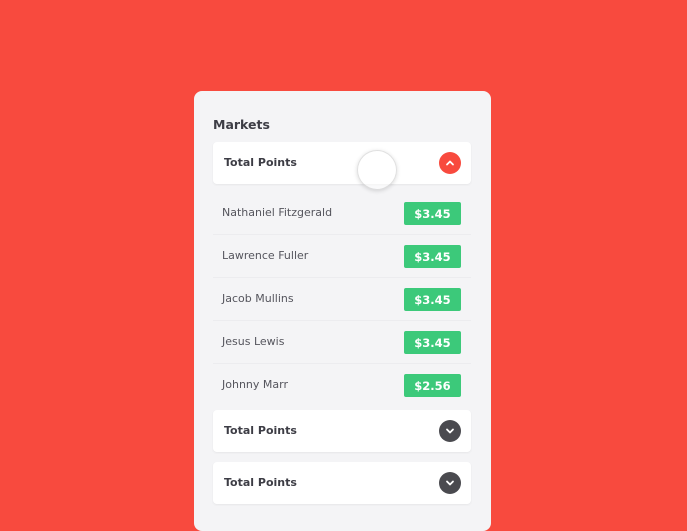  I want to click on selection-name: Nathaniel Fitzgerald, so click(277, 212).